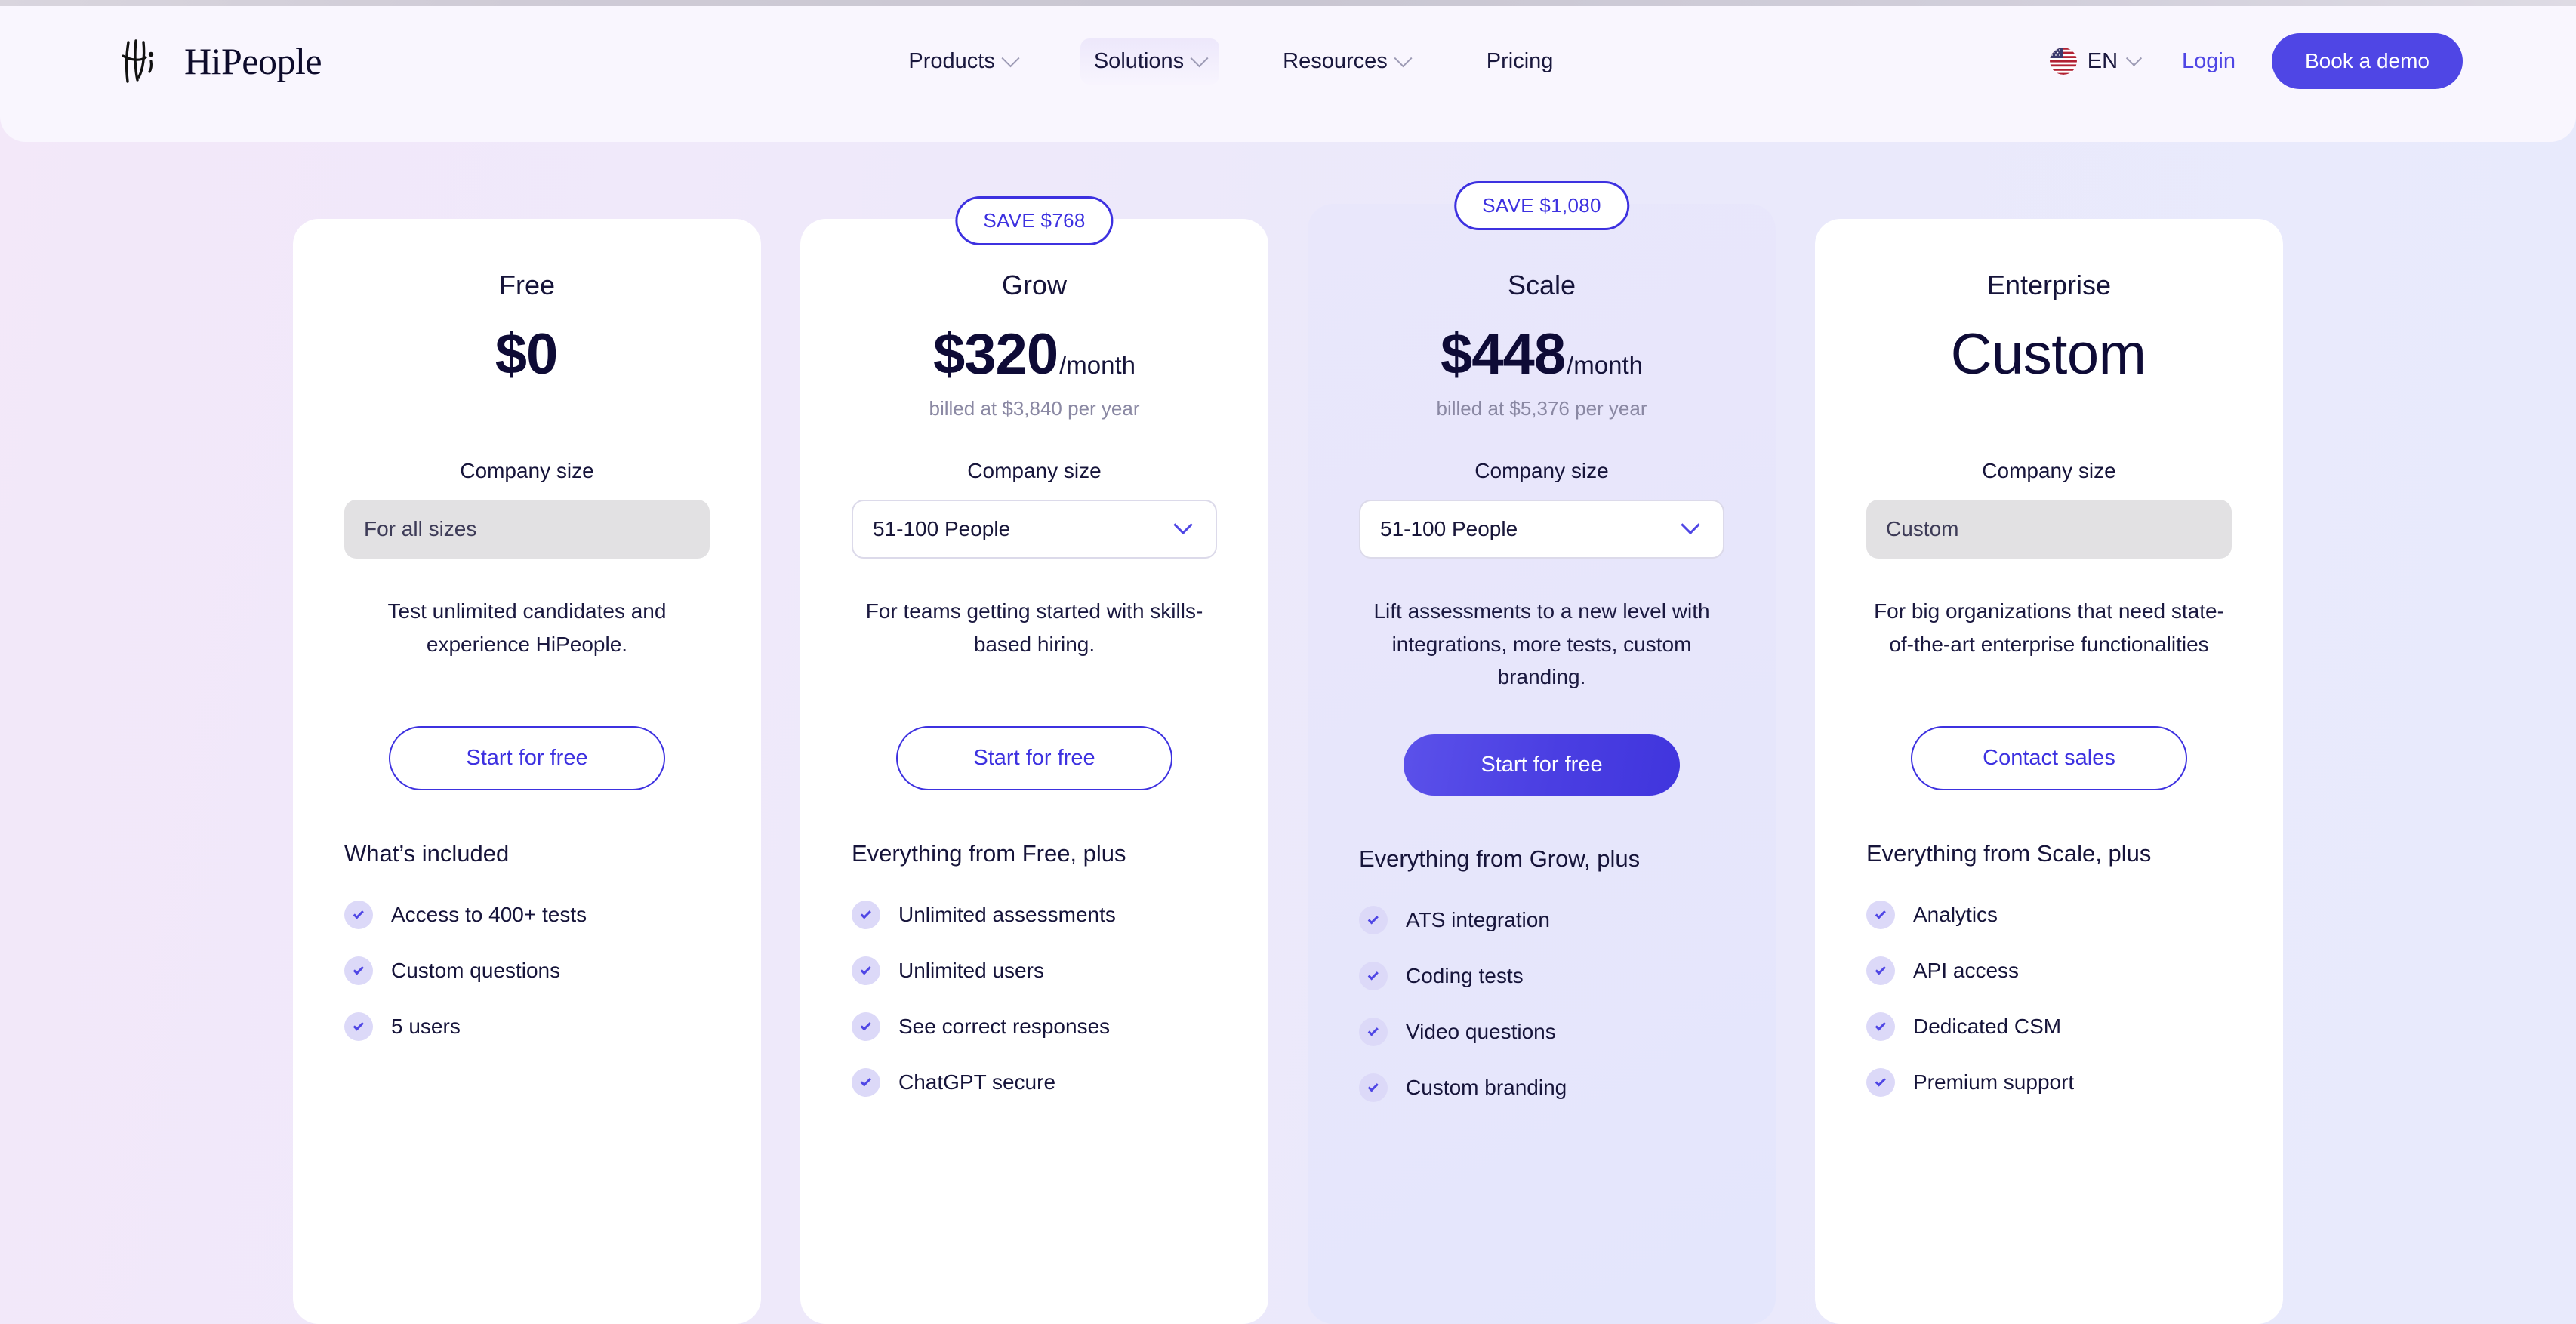 The image size is (2576, 1324). Describe the element at coordinates (1541, 354) in the screenshot. I see `plan-price: $448 /month` at that location.